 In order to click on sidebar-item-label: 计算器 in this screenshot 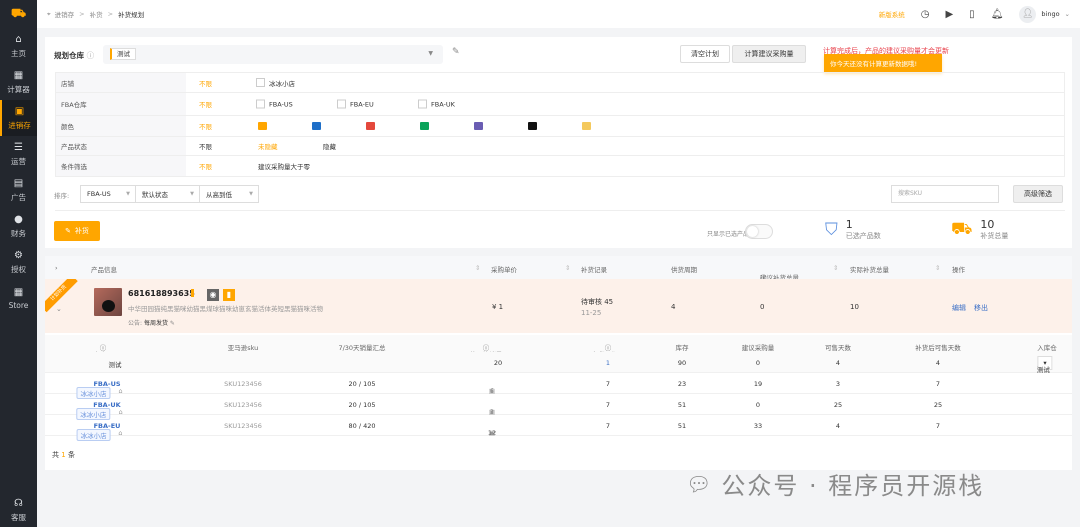, I will do `click(18, 89)`.